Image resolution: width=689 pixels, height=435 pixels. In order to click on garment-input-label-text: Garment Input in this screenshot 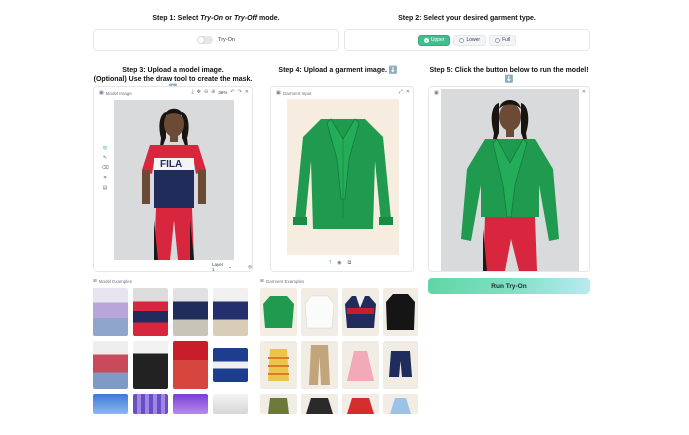, I will do `click(297, 93)`.